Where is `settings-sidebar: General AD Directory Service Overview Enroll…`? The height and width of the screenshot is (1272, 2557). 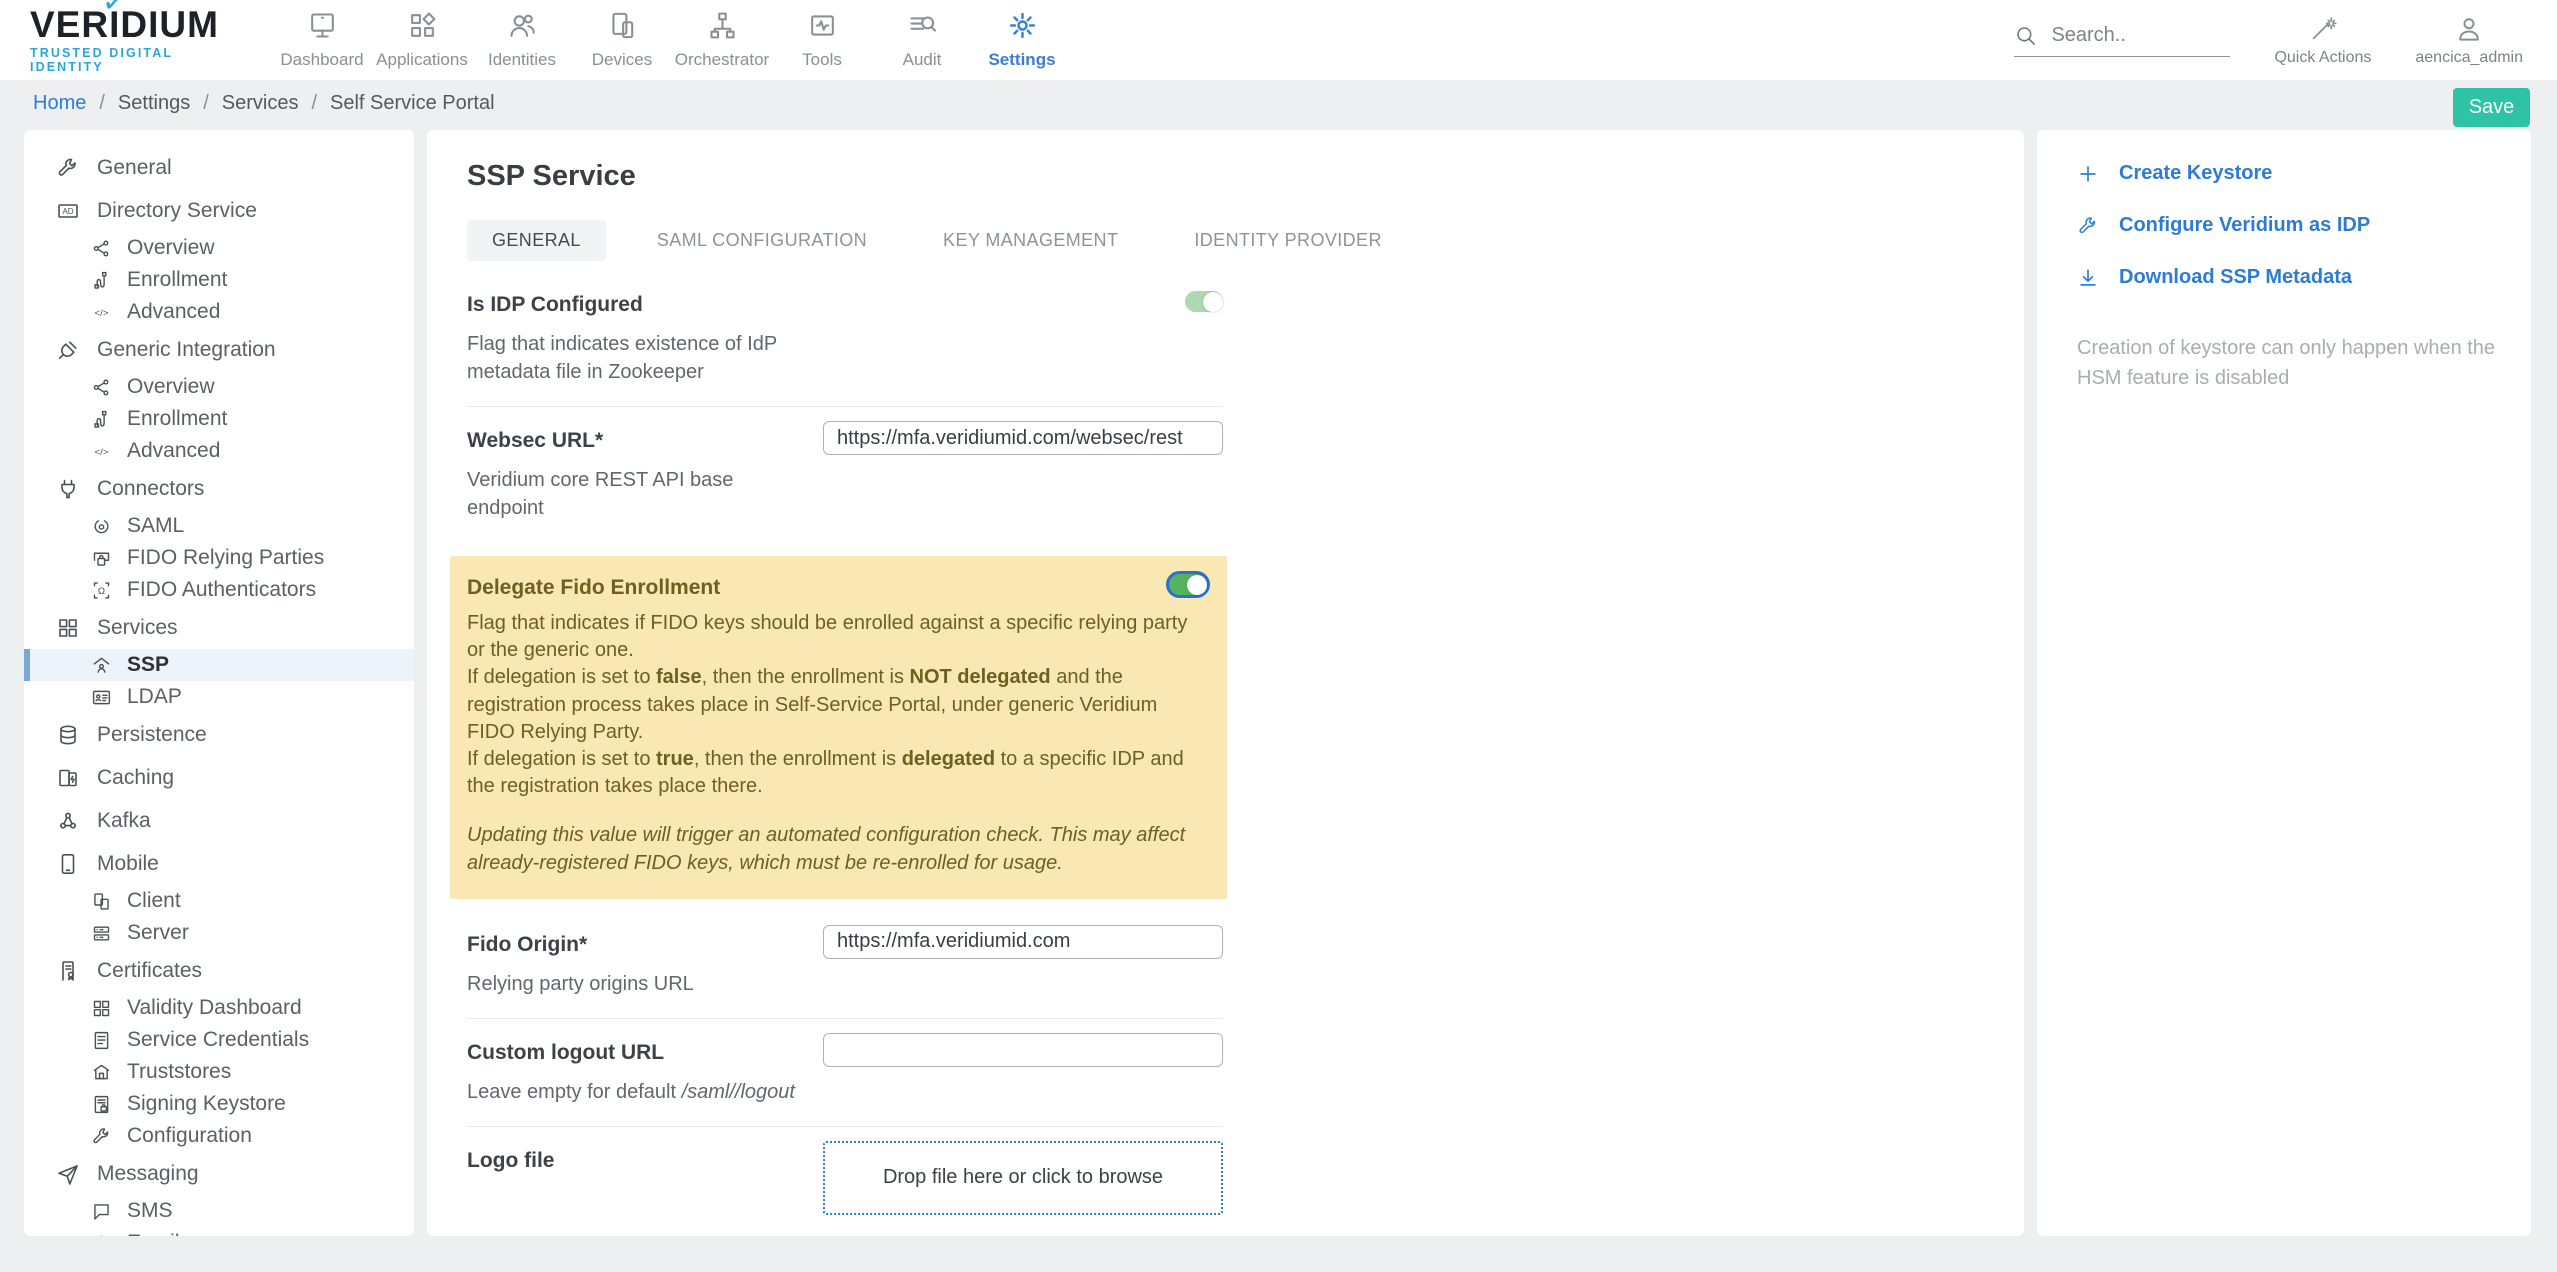
settings-sidebar: General AD Directory Service Overview Enroll… is located at coordinates (219, 683).